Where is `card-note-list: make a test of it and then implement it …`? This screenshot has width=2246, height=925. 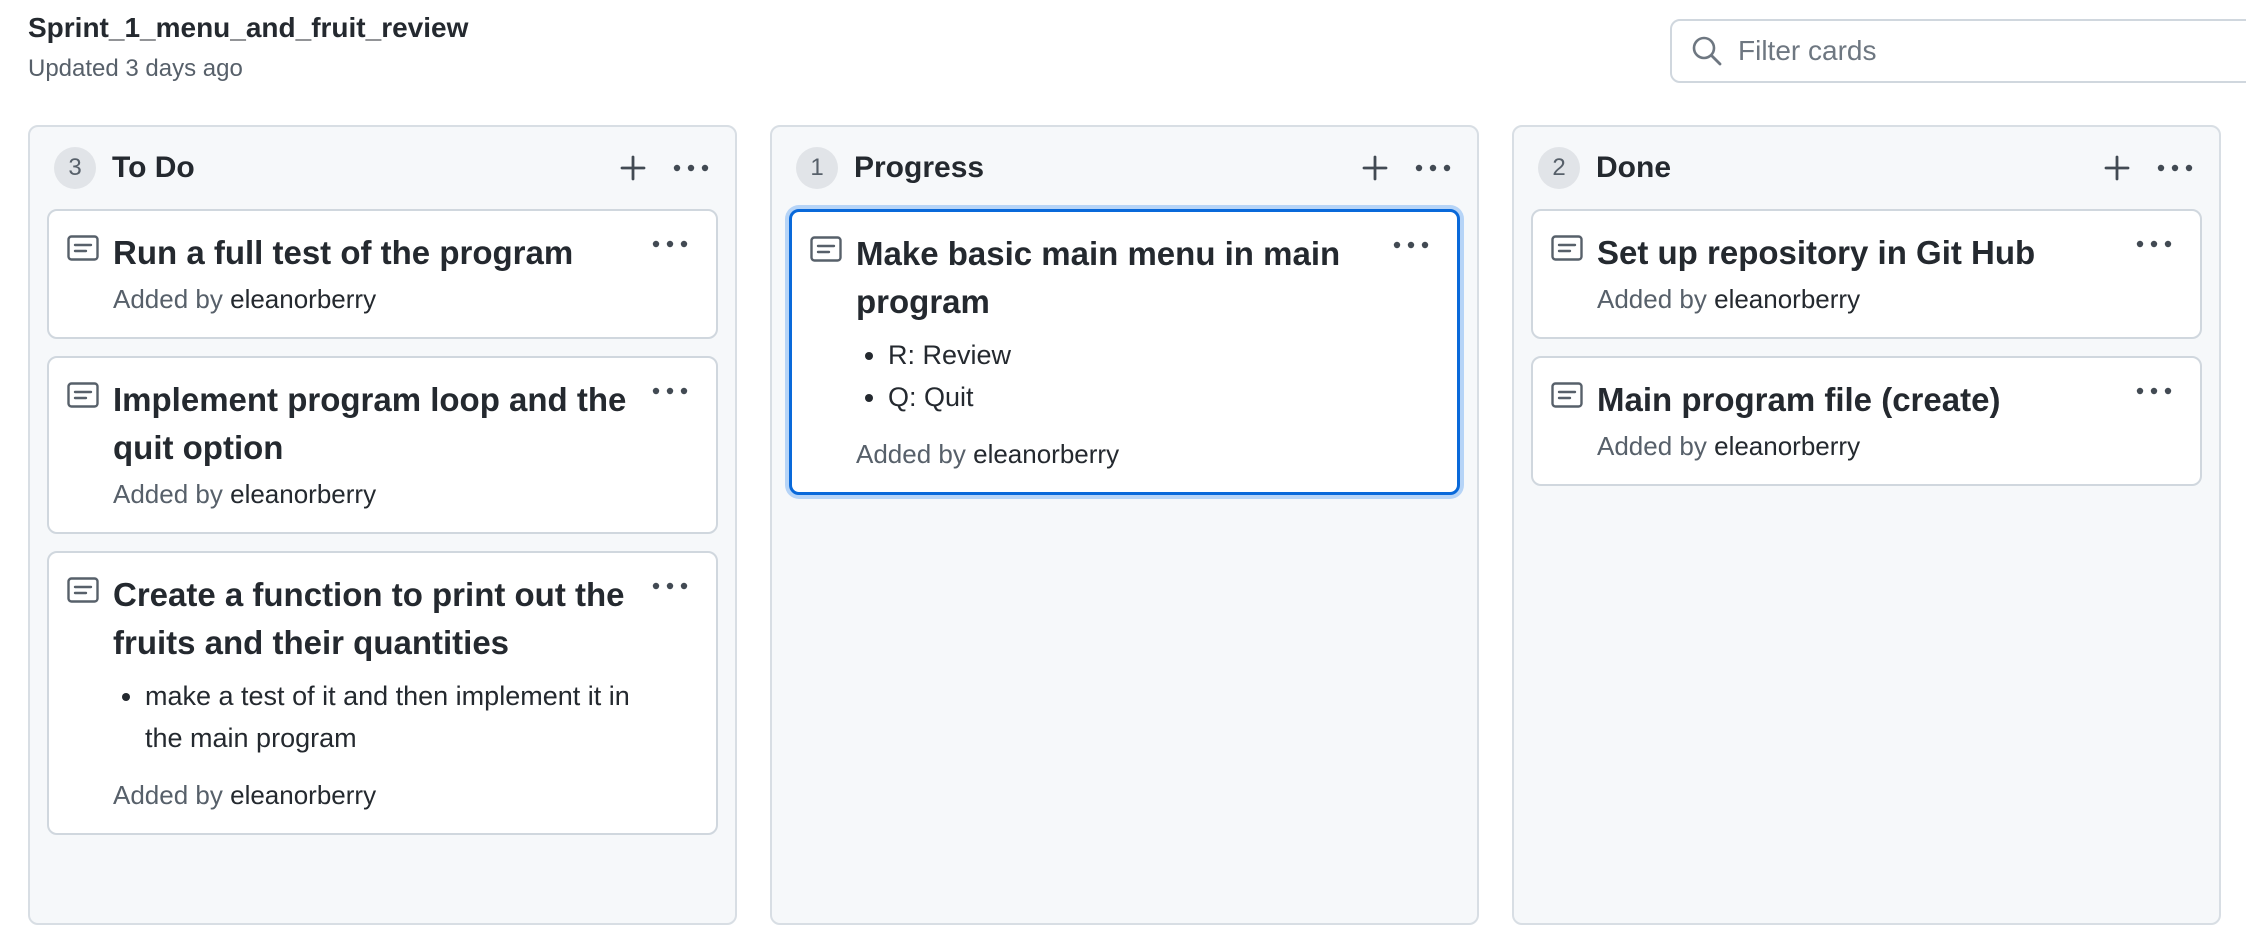
card-note-list: make a test of it and then implement it … is located at coordinates (390, 717).